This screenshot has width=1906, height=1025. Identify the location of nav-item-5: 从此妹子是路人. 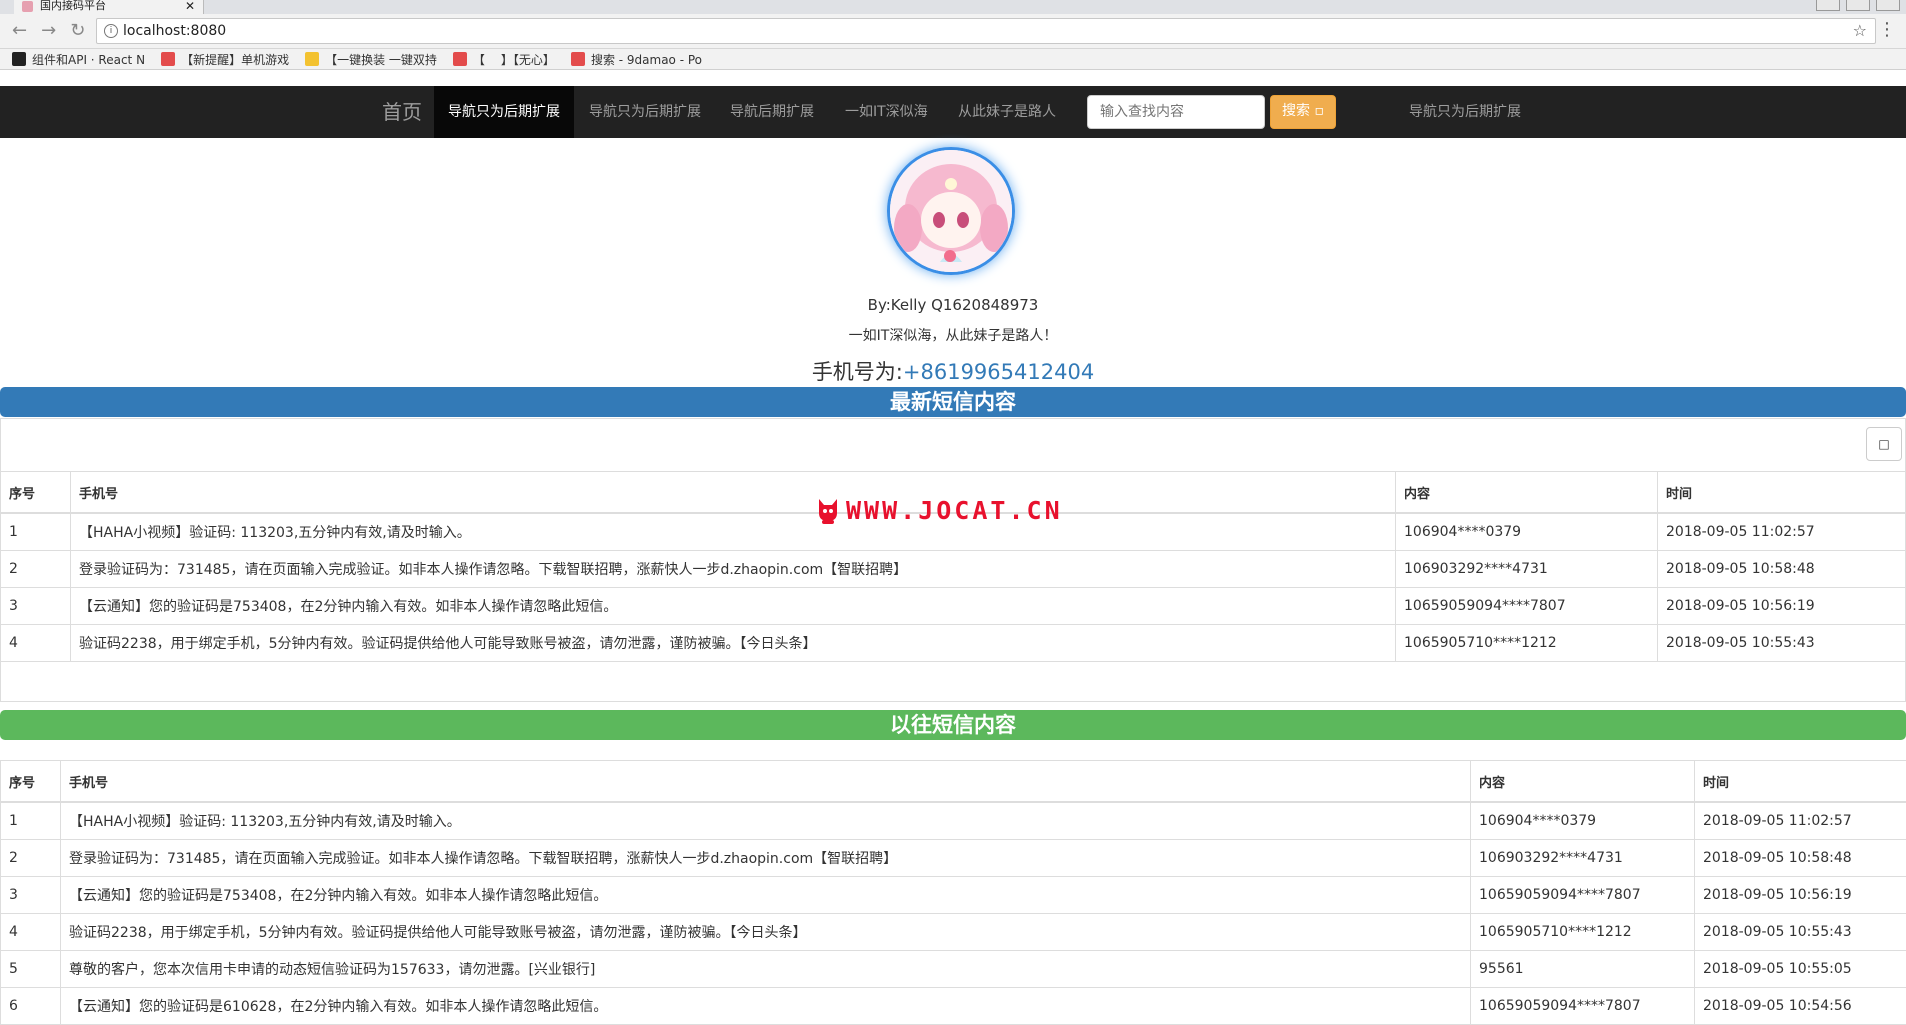
(1007, 112).